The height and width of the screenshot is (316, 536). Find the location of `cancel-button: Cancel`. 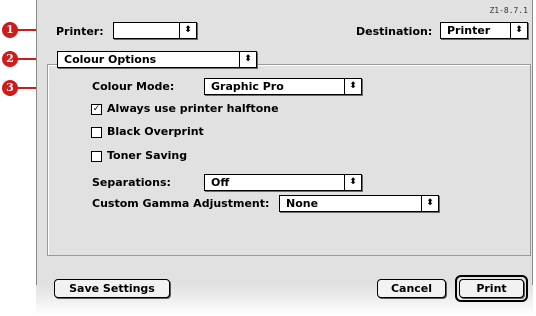

cancel-button: Cancel is located at coordinates (411, 288).